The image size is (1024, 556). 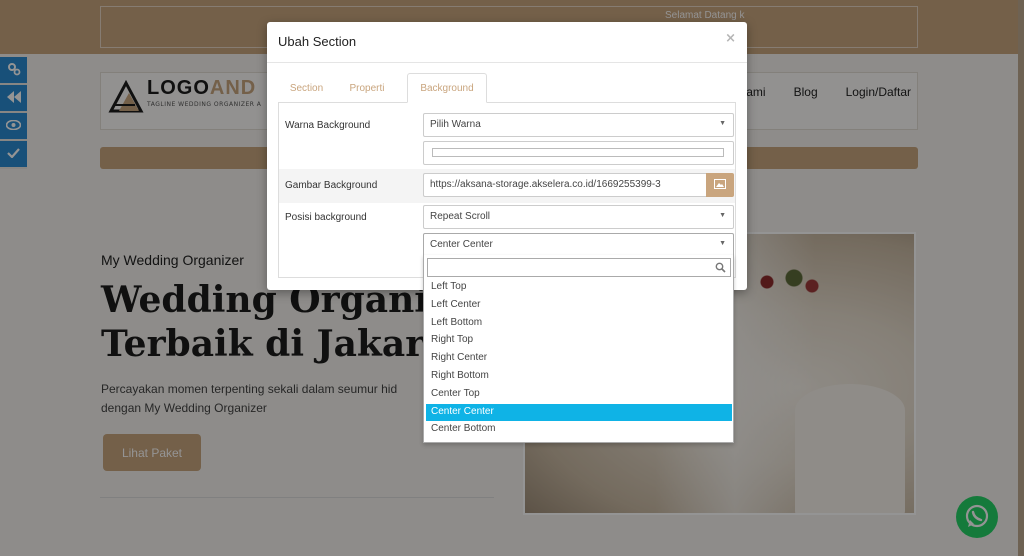 What do you see at coordinates (455, 124) in the screenshot?
I see `color-select-value: Pilih Warna` at bounding box center [455, 124].